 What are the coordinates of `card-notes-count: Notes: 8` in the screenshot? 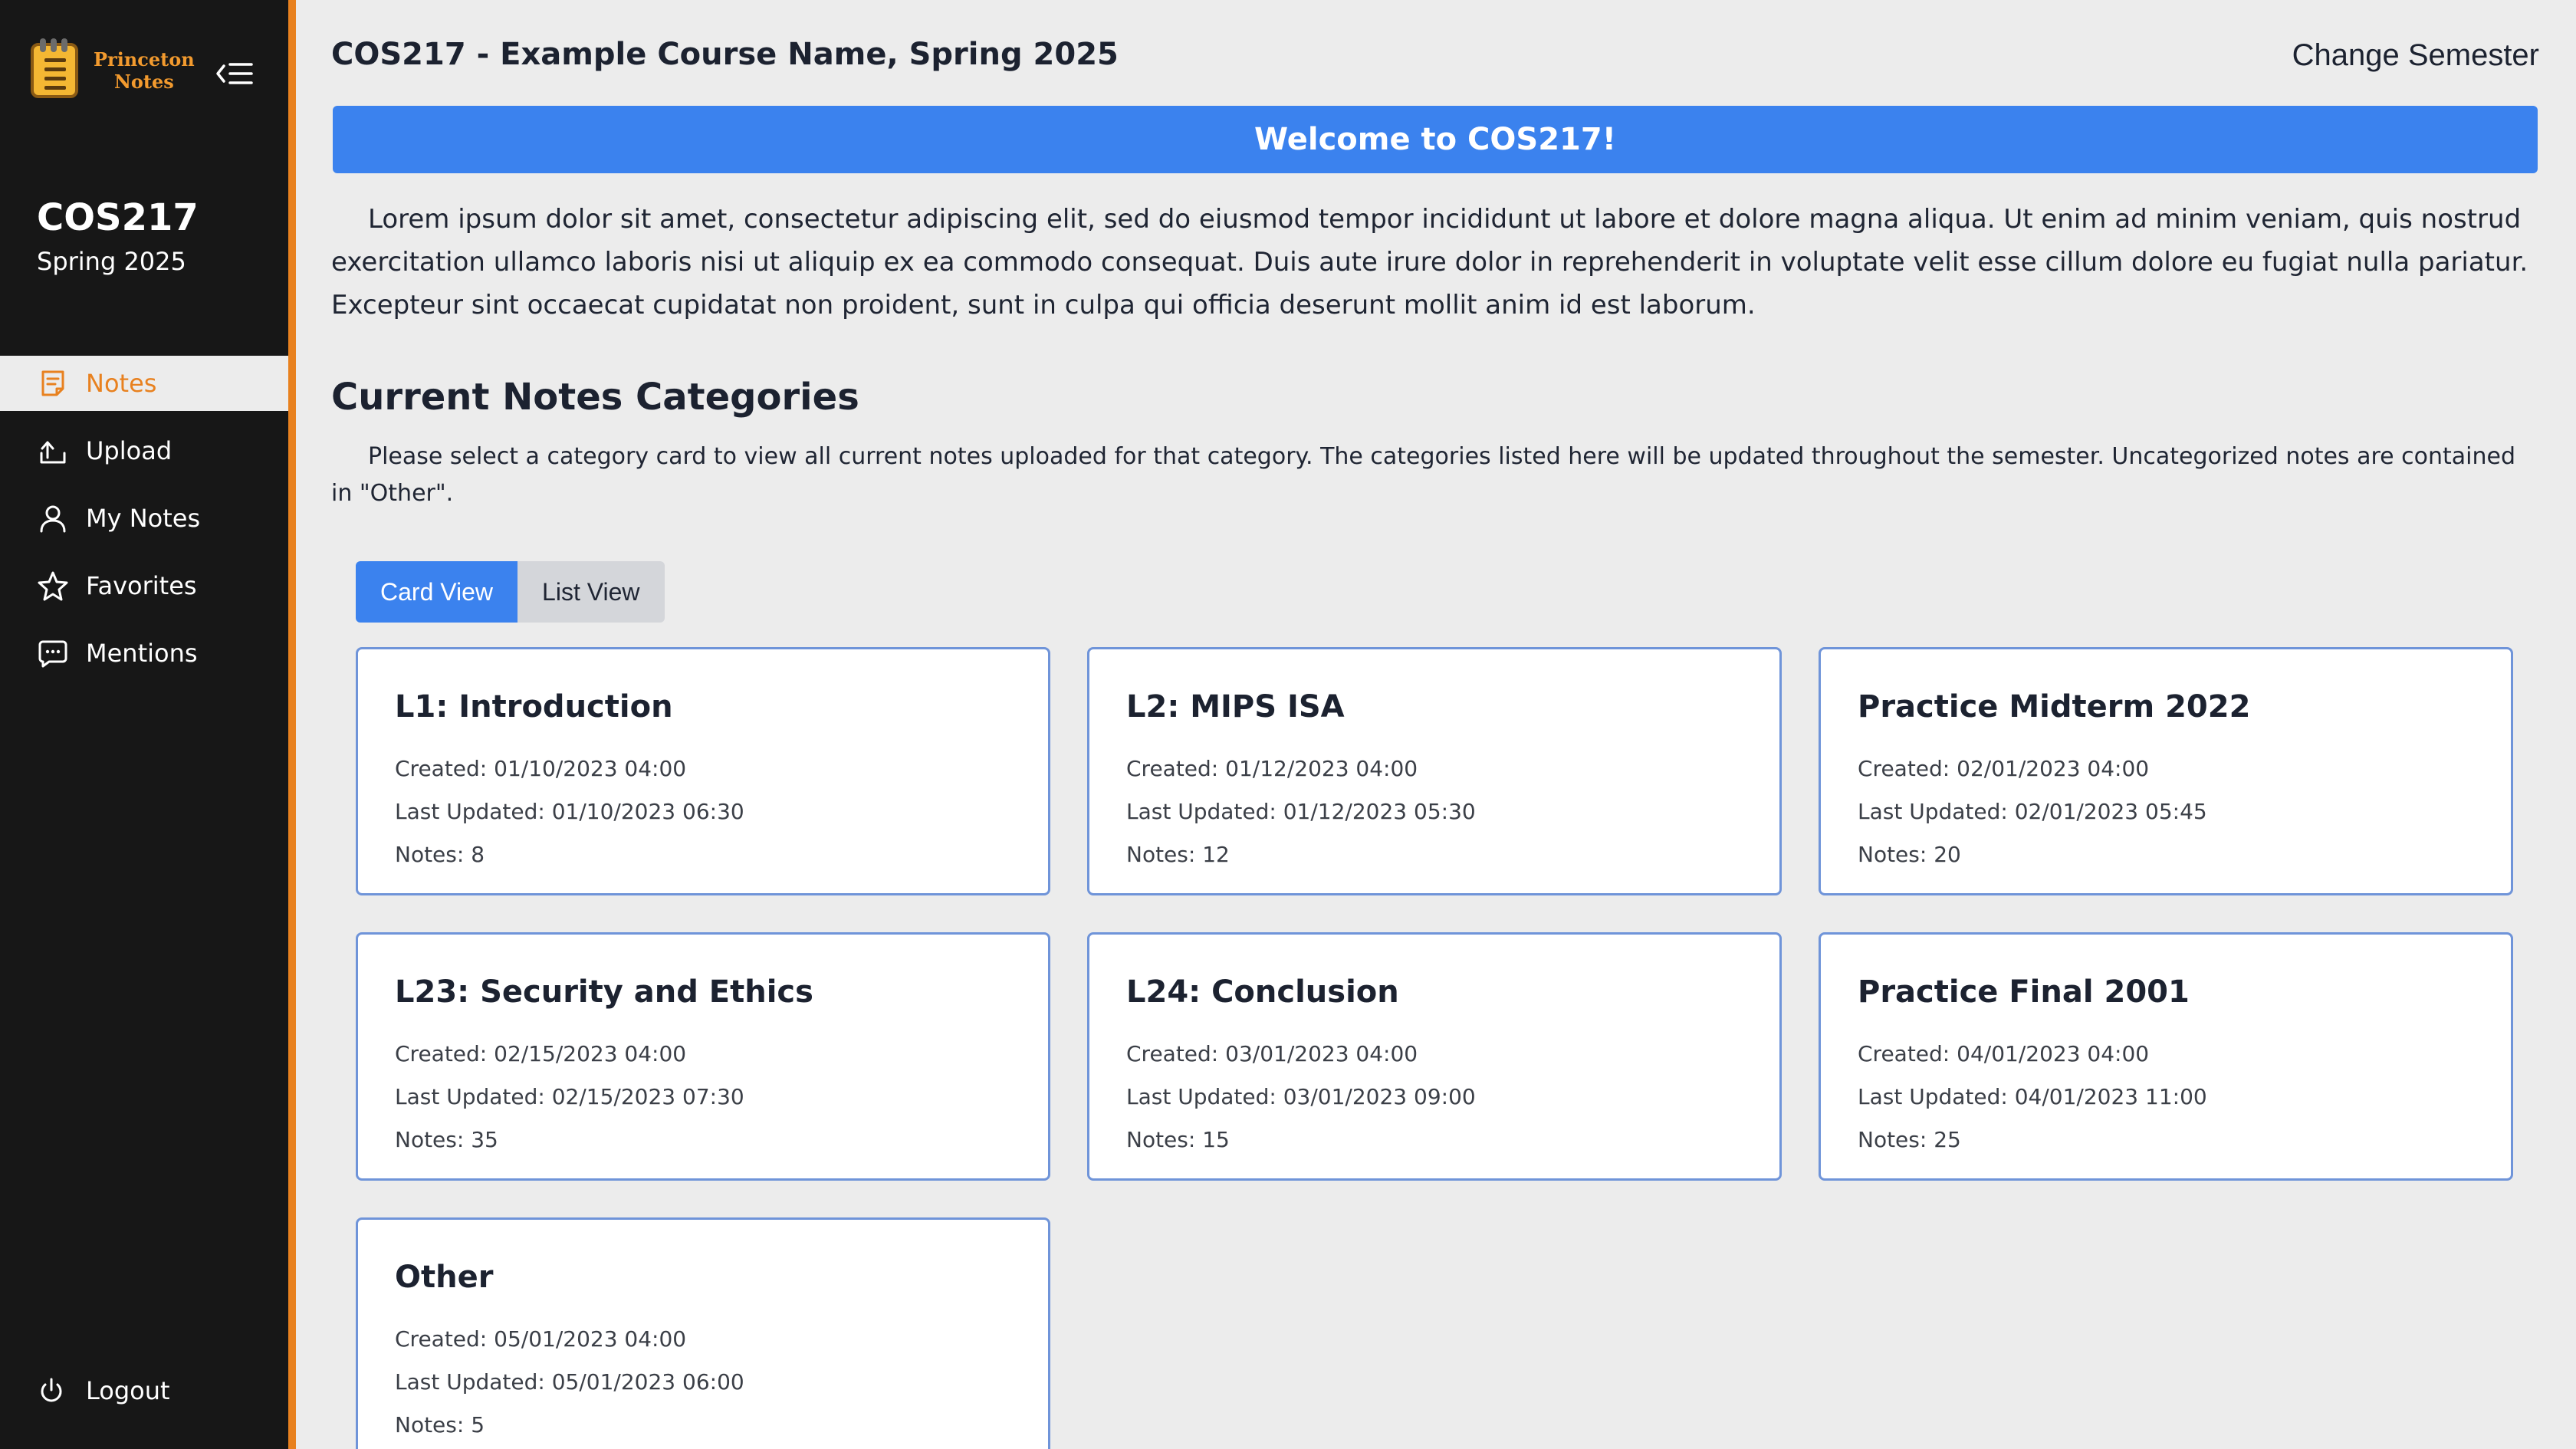 It's located at (440, 854).